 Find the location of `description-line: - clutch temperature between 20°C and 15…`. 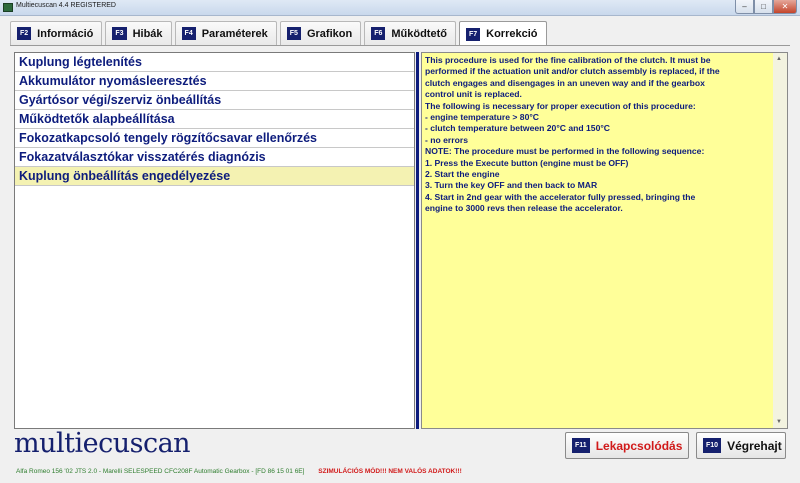

description-line: - clutch temperature between 20°C and 15… is located at coordinates (518, 128).